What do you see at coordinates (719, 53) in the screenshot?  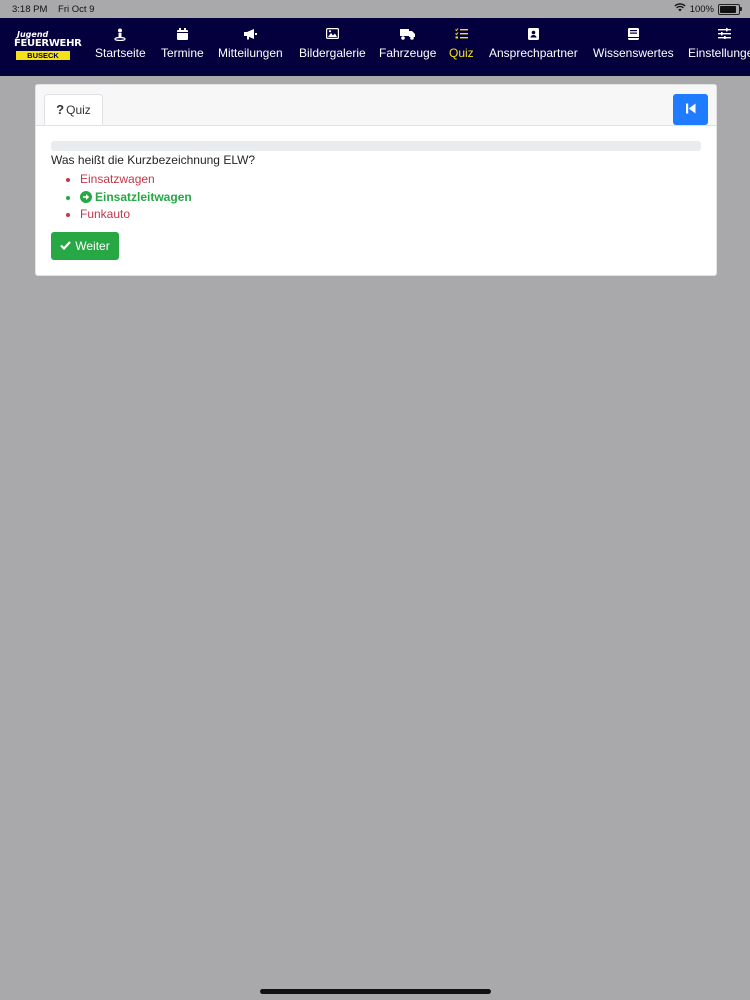 I see `nav-label: Einstellungen` at bounding box center [719, 53].